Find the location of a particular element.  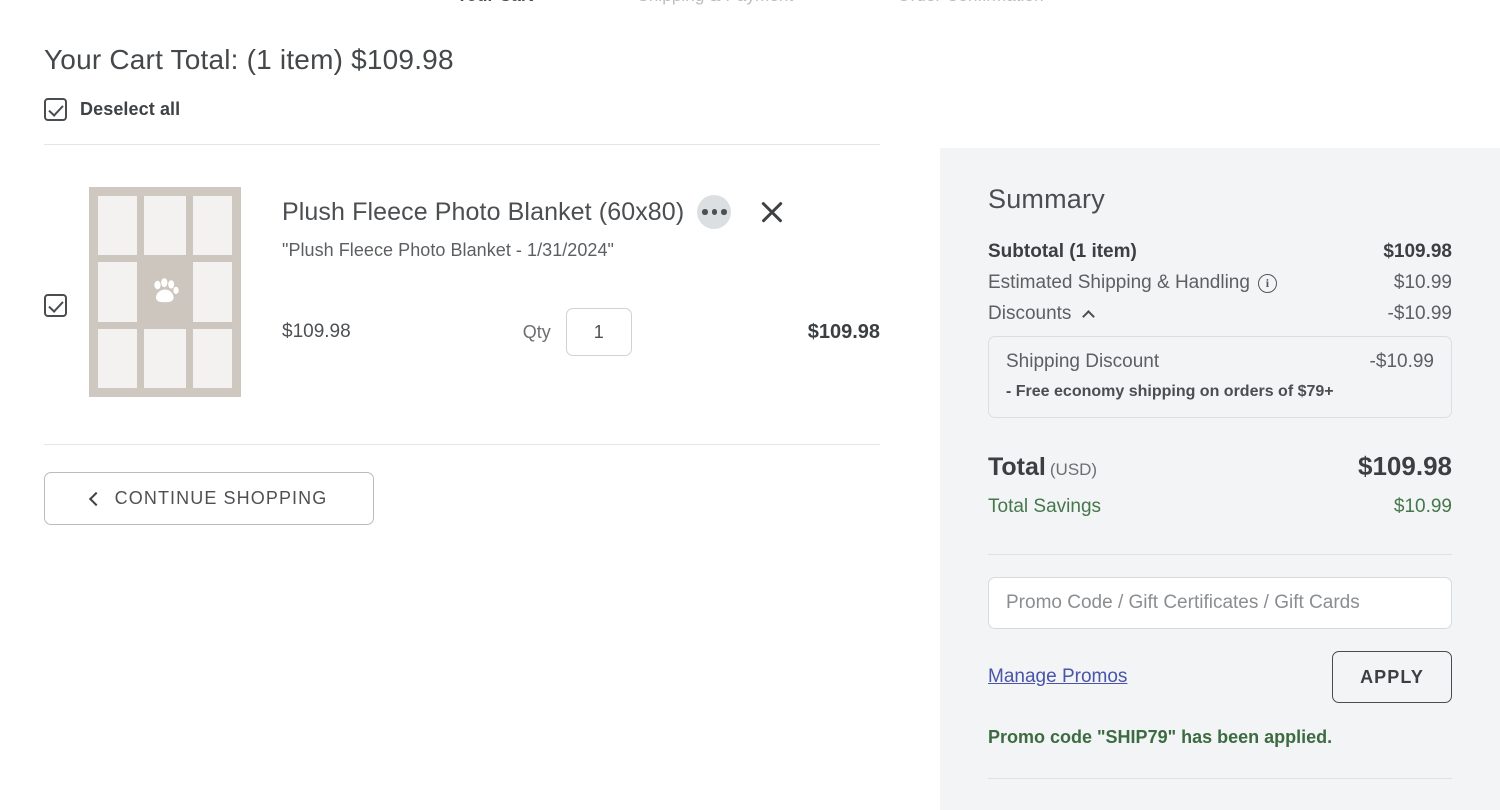

total-value: $109.98 is located at coordinates (1405, 466).